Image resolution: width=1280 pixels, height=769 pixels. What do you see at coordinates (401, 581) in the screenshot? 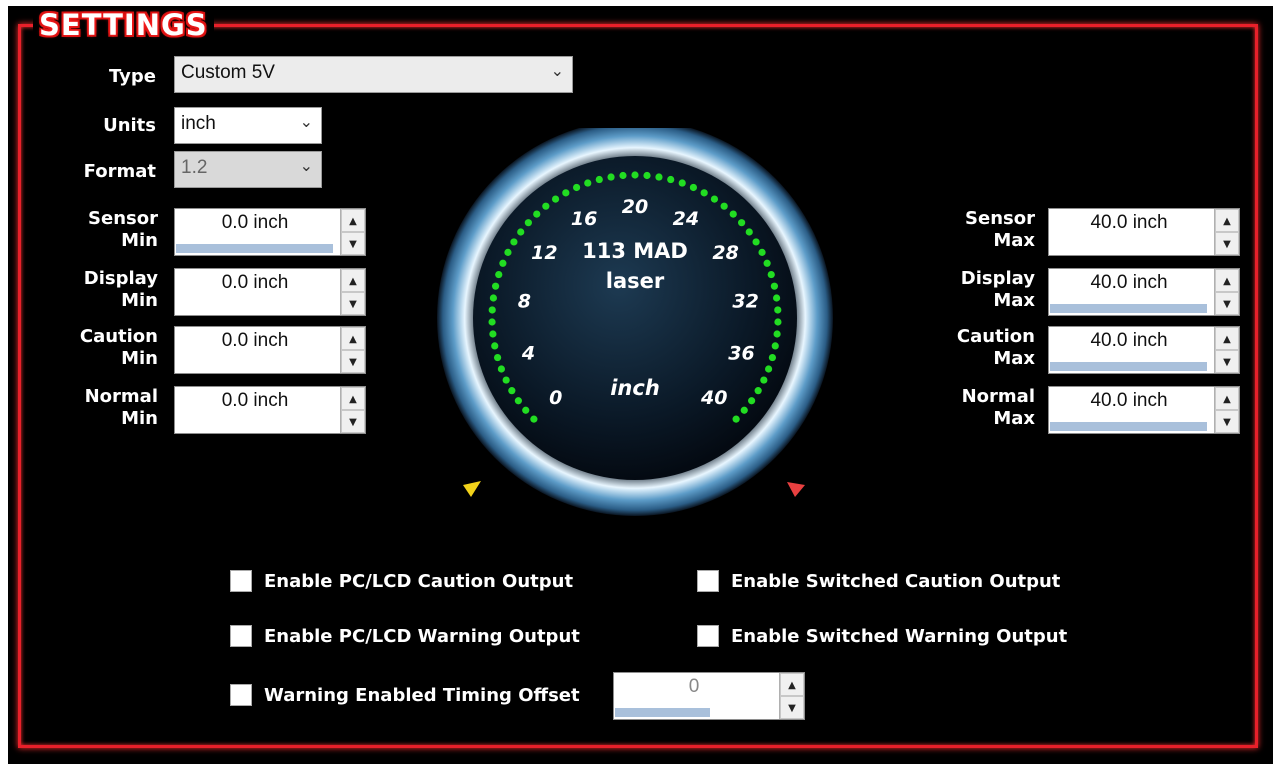
I see `pc-caution-checkbox: Enable PC/LCD Caution Output` at bounding box center [401, 581].